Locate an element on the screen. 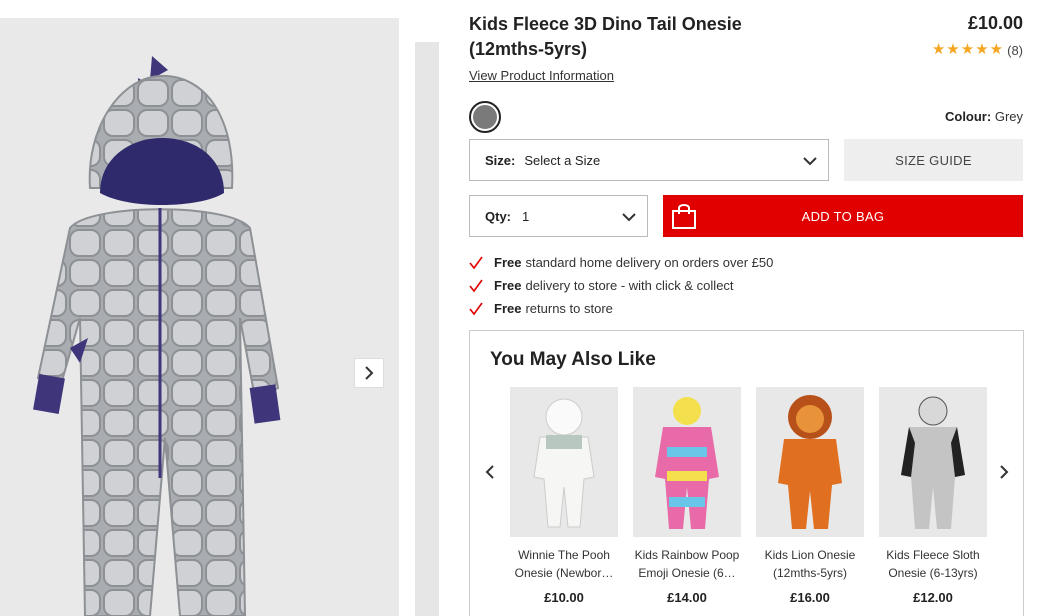  recommendation-name: Kids Fleece Sloth Onesie (6-13yrs) is located at coordinates (933, 564).